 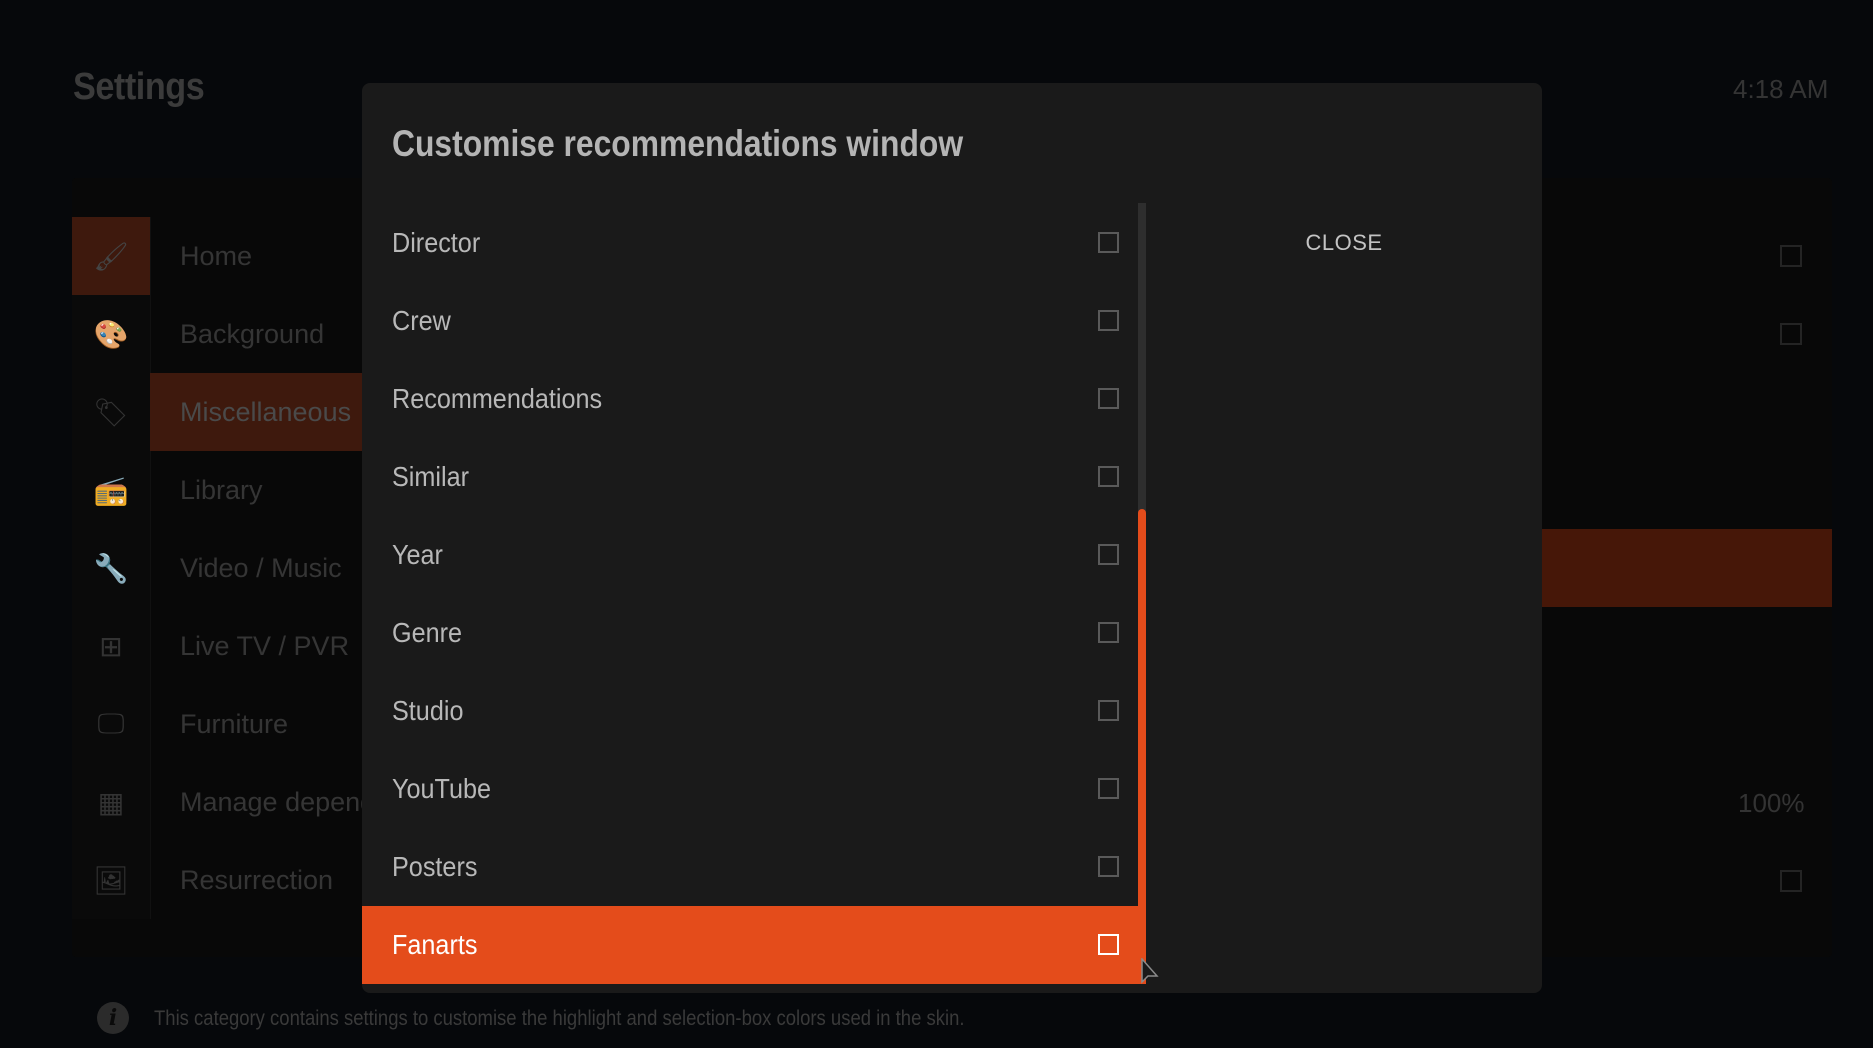 What do you see at coordinates (256, 724) in the screenshot?
I see `sidebar-item-furniture: Furniture` at bounding box center [256, 724].